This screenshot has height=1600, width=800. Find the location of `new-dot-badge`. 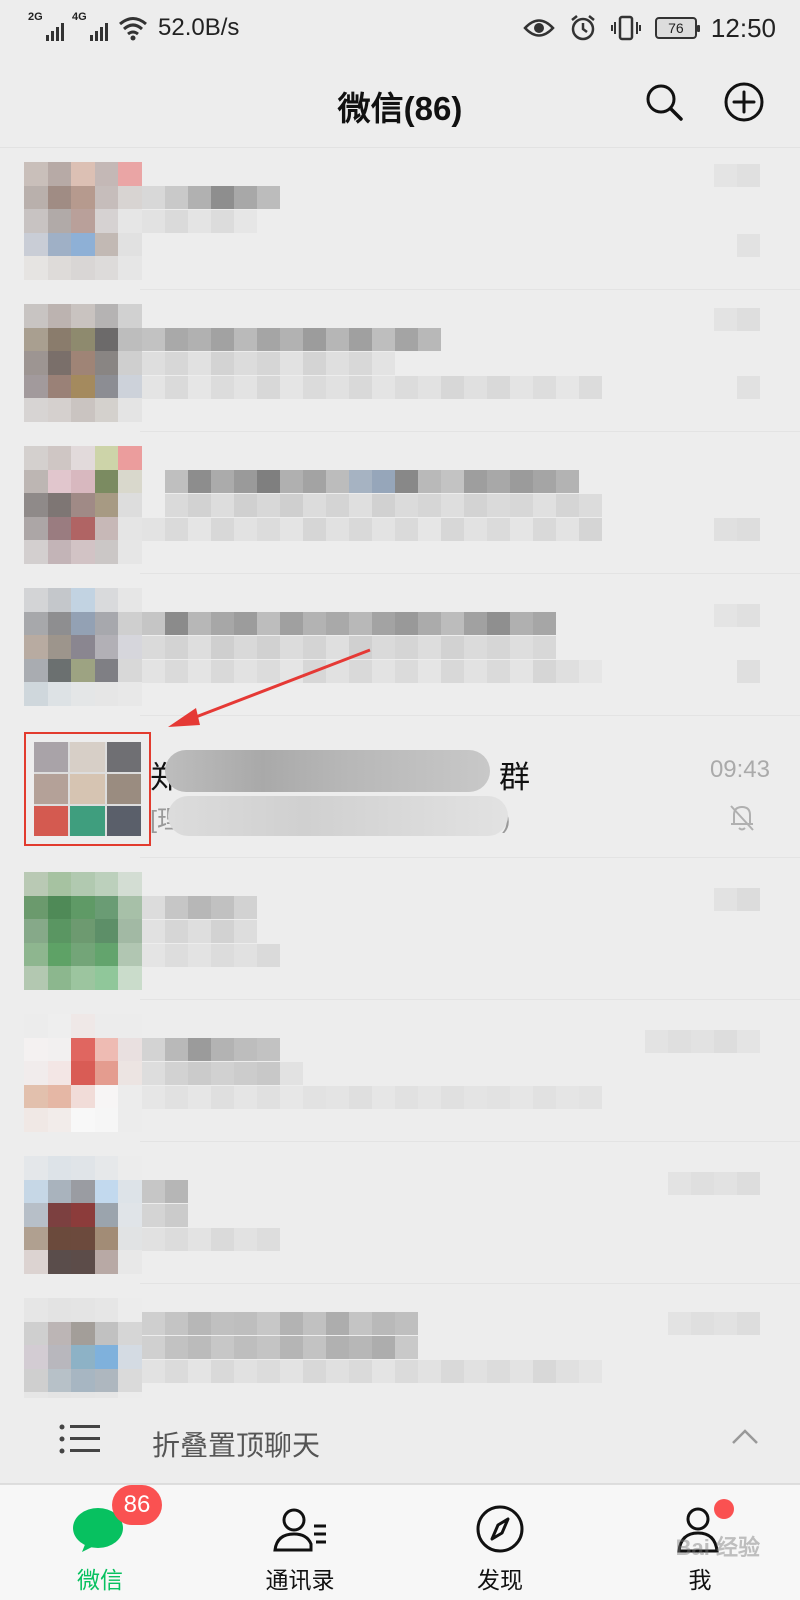

new-dot-badge is located at coordinates (724, 1509).